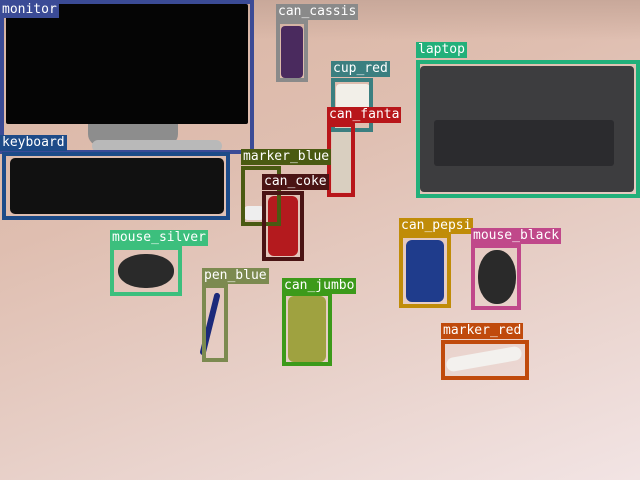  What do you see at coordinates (159, 238) in the screenshot?
I see `label-mouse-silver: mouse_silver` at bounding box center [159, 238].